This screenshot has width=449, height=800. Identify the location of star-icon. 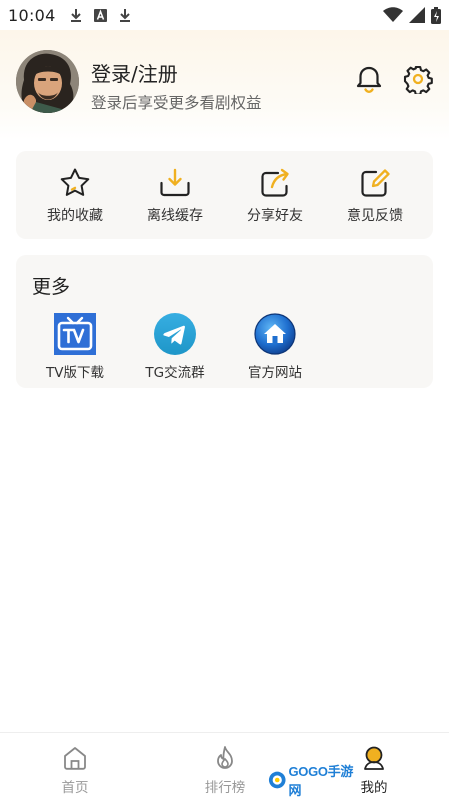
(75, 182).